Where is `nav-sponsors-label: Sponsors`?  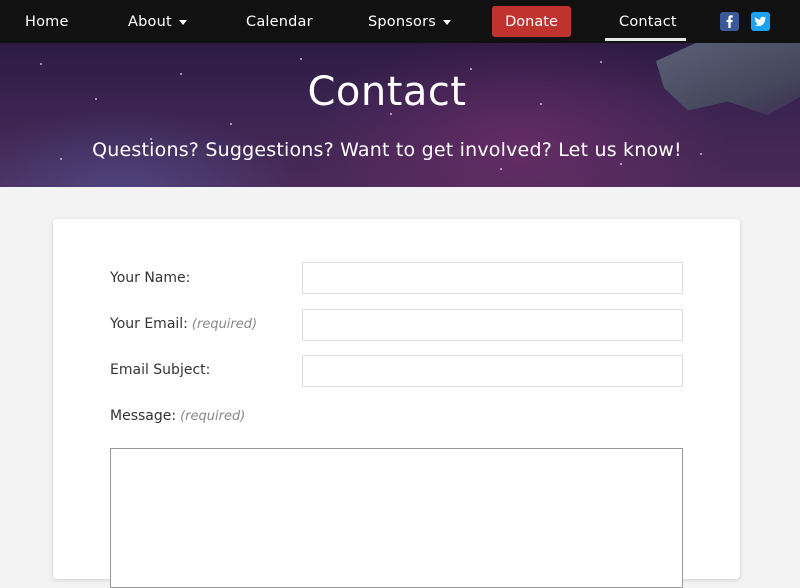
nav-sponsors-label: Sponsors is located at coordinates (402, 21).